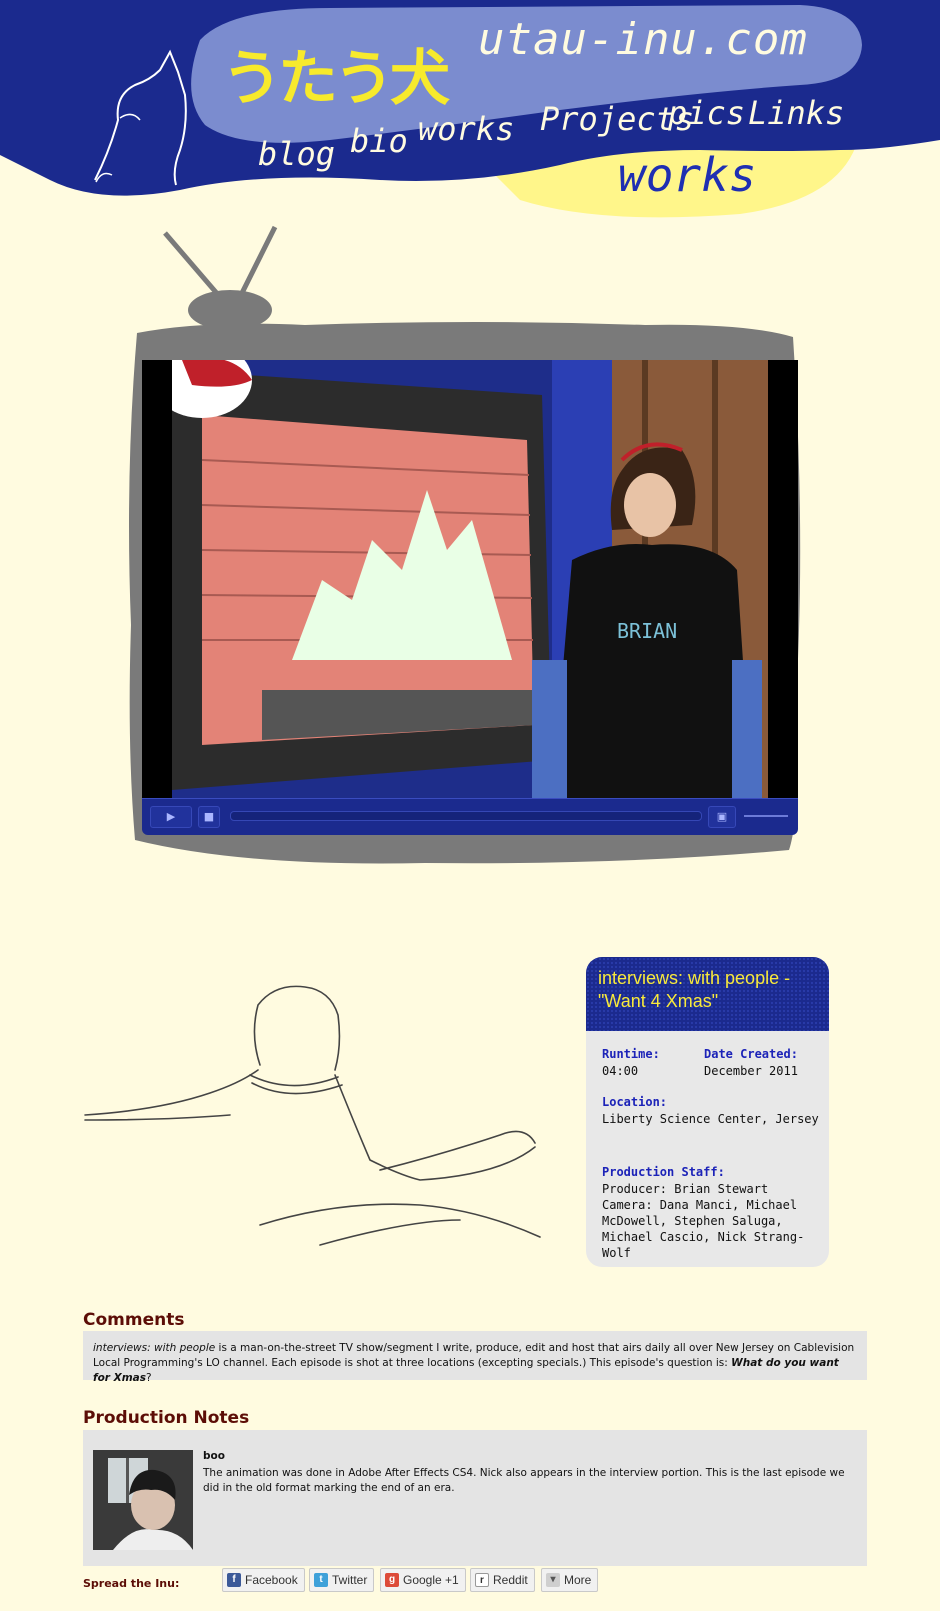  I want to click on show-name: interviews: with people, so click(154, 1348).